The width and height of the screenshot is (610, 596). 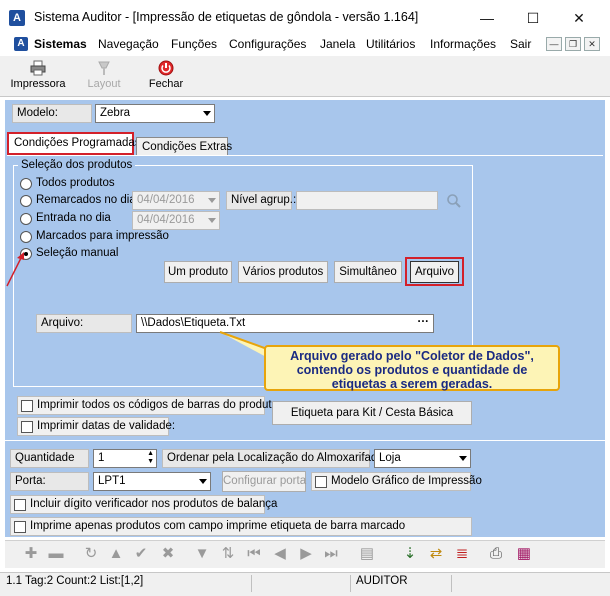 What do you see at coordinates (20, 505) in the screenshot?
I see `incluir-digito-checkbox` at bounding box center [20, 505].